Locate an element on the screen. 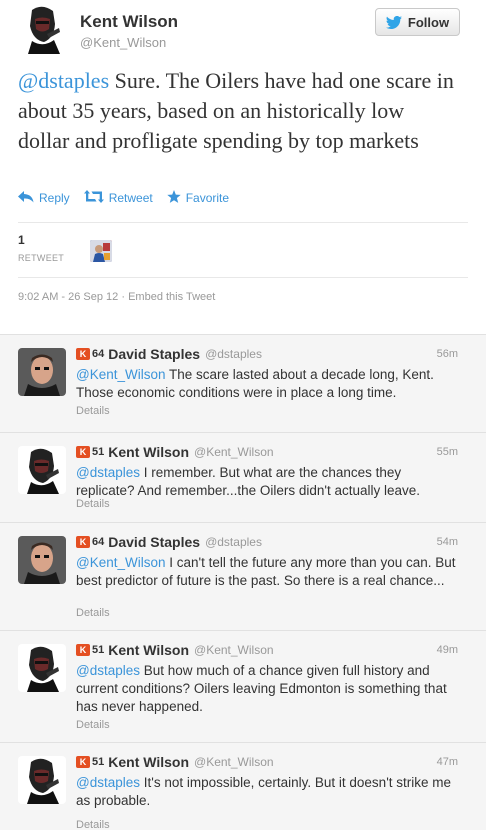 This screenshot has width=486, height=830. retweeter-avatar is located at coordinates (101, 251).